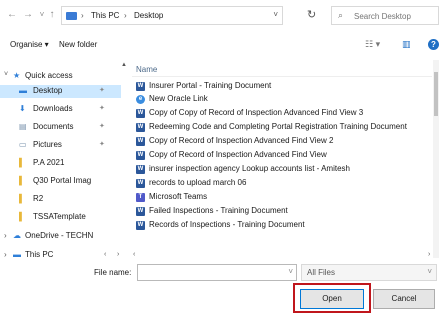 The image size is (439, 313). Describe the element at coordinates (406, 44) in the screenshot. I see `preview-pane-icon: ▥` at that location.